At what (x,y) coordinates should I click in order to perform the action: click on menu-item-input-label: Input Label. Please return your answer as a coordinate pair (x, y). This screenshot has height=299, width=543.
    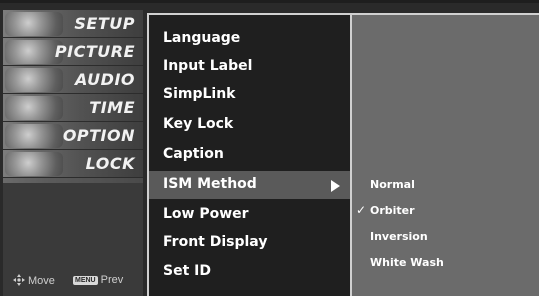
    Looking at the image, I should click on (249, 67).